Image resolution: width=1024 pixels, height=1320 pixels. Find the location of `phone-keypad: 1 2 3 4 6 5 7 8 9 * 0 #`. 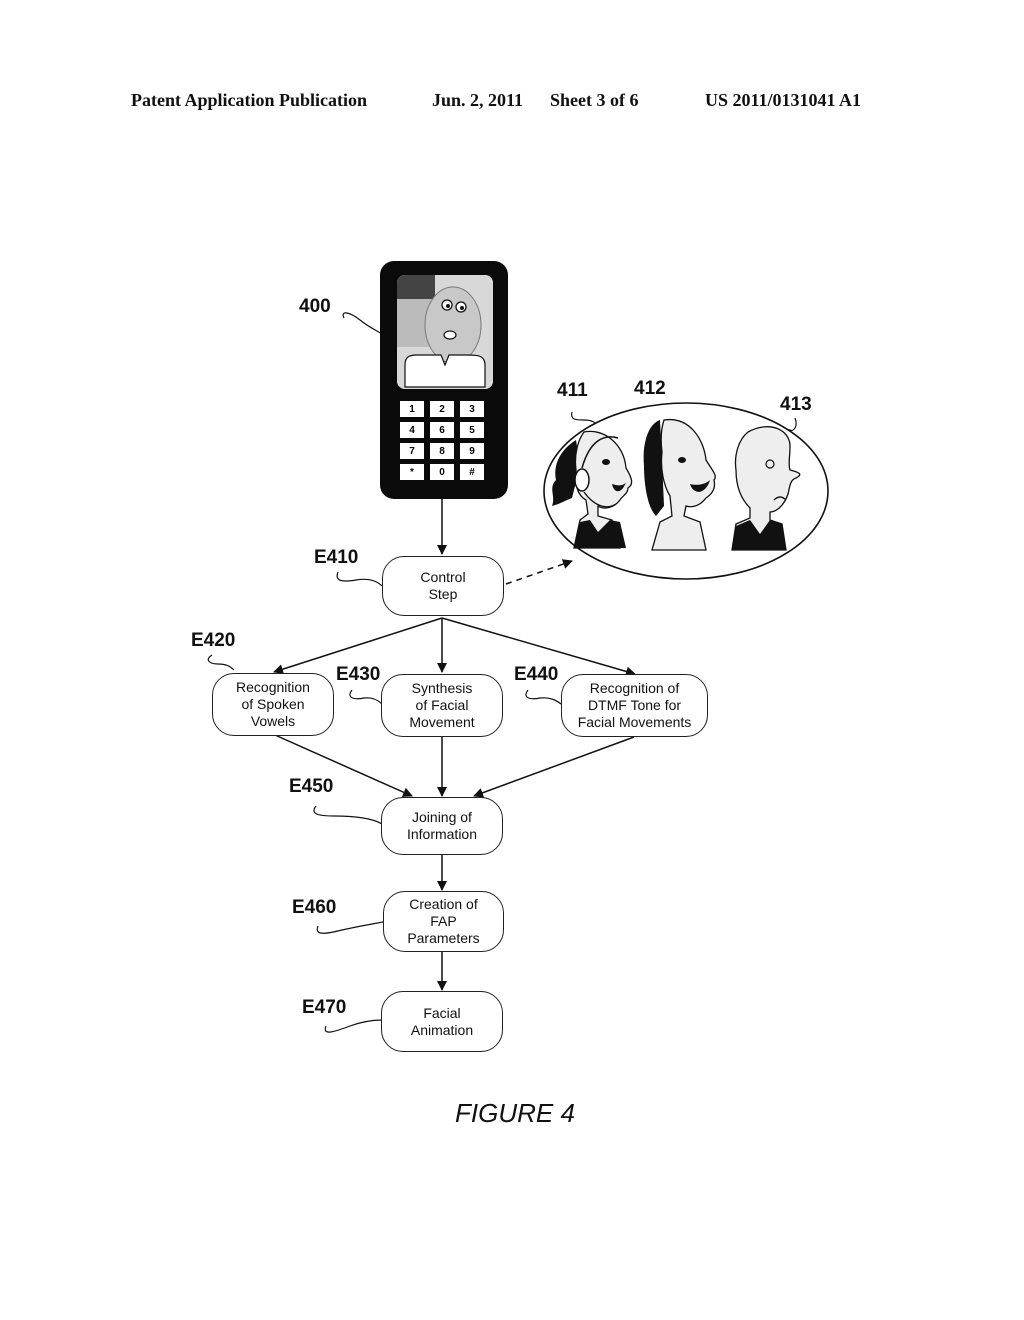

phone-keypad: 1 2 3 4 6 5 7 8 9 * 0 # is located at coordinates (444, 440).